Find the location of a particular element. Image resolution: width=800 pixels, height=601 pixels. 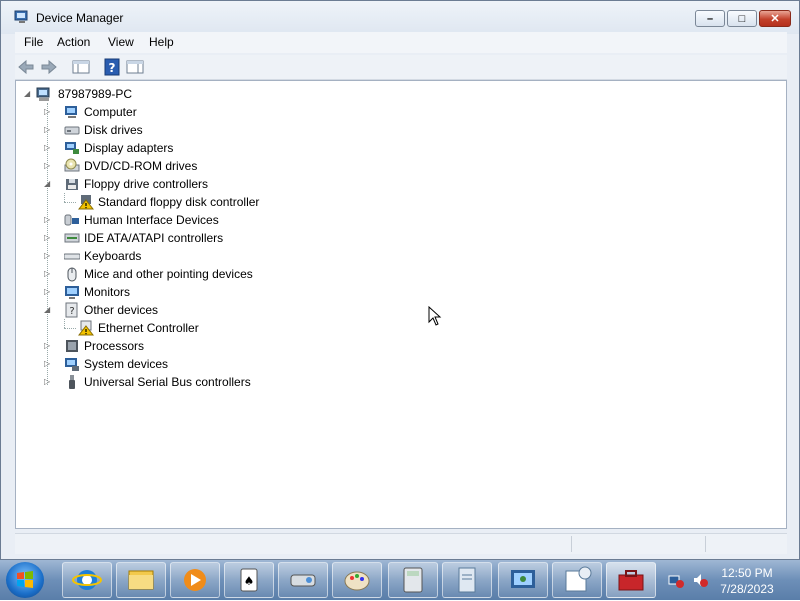

taskbar-internet-explorer is located at coordinates (87, 580).